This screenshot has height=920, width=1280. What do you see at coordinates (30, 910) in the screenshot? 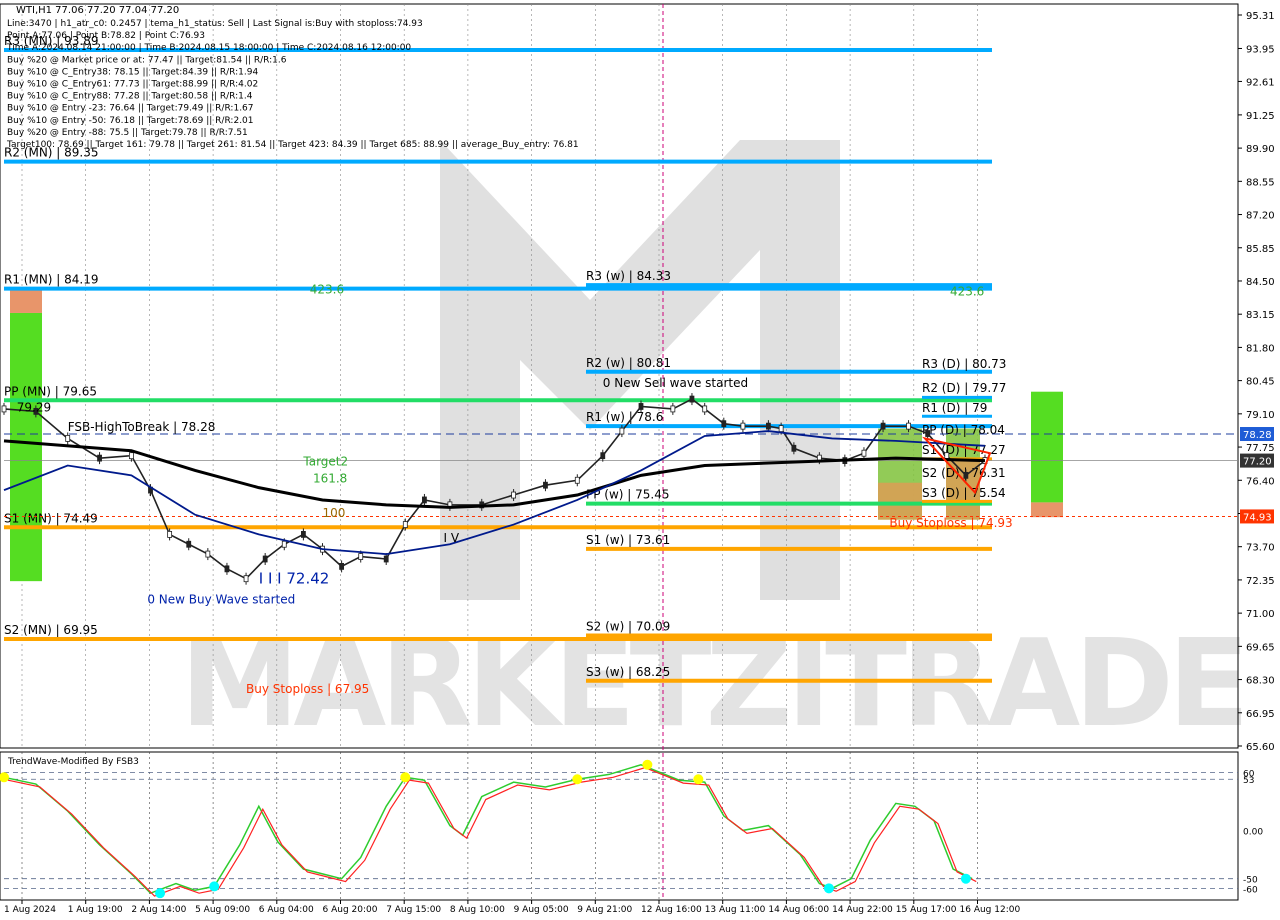
I see `x-axis-label: 1 Aug 2024` at bounding box center [30, 910].